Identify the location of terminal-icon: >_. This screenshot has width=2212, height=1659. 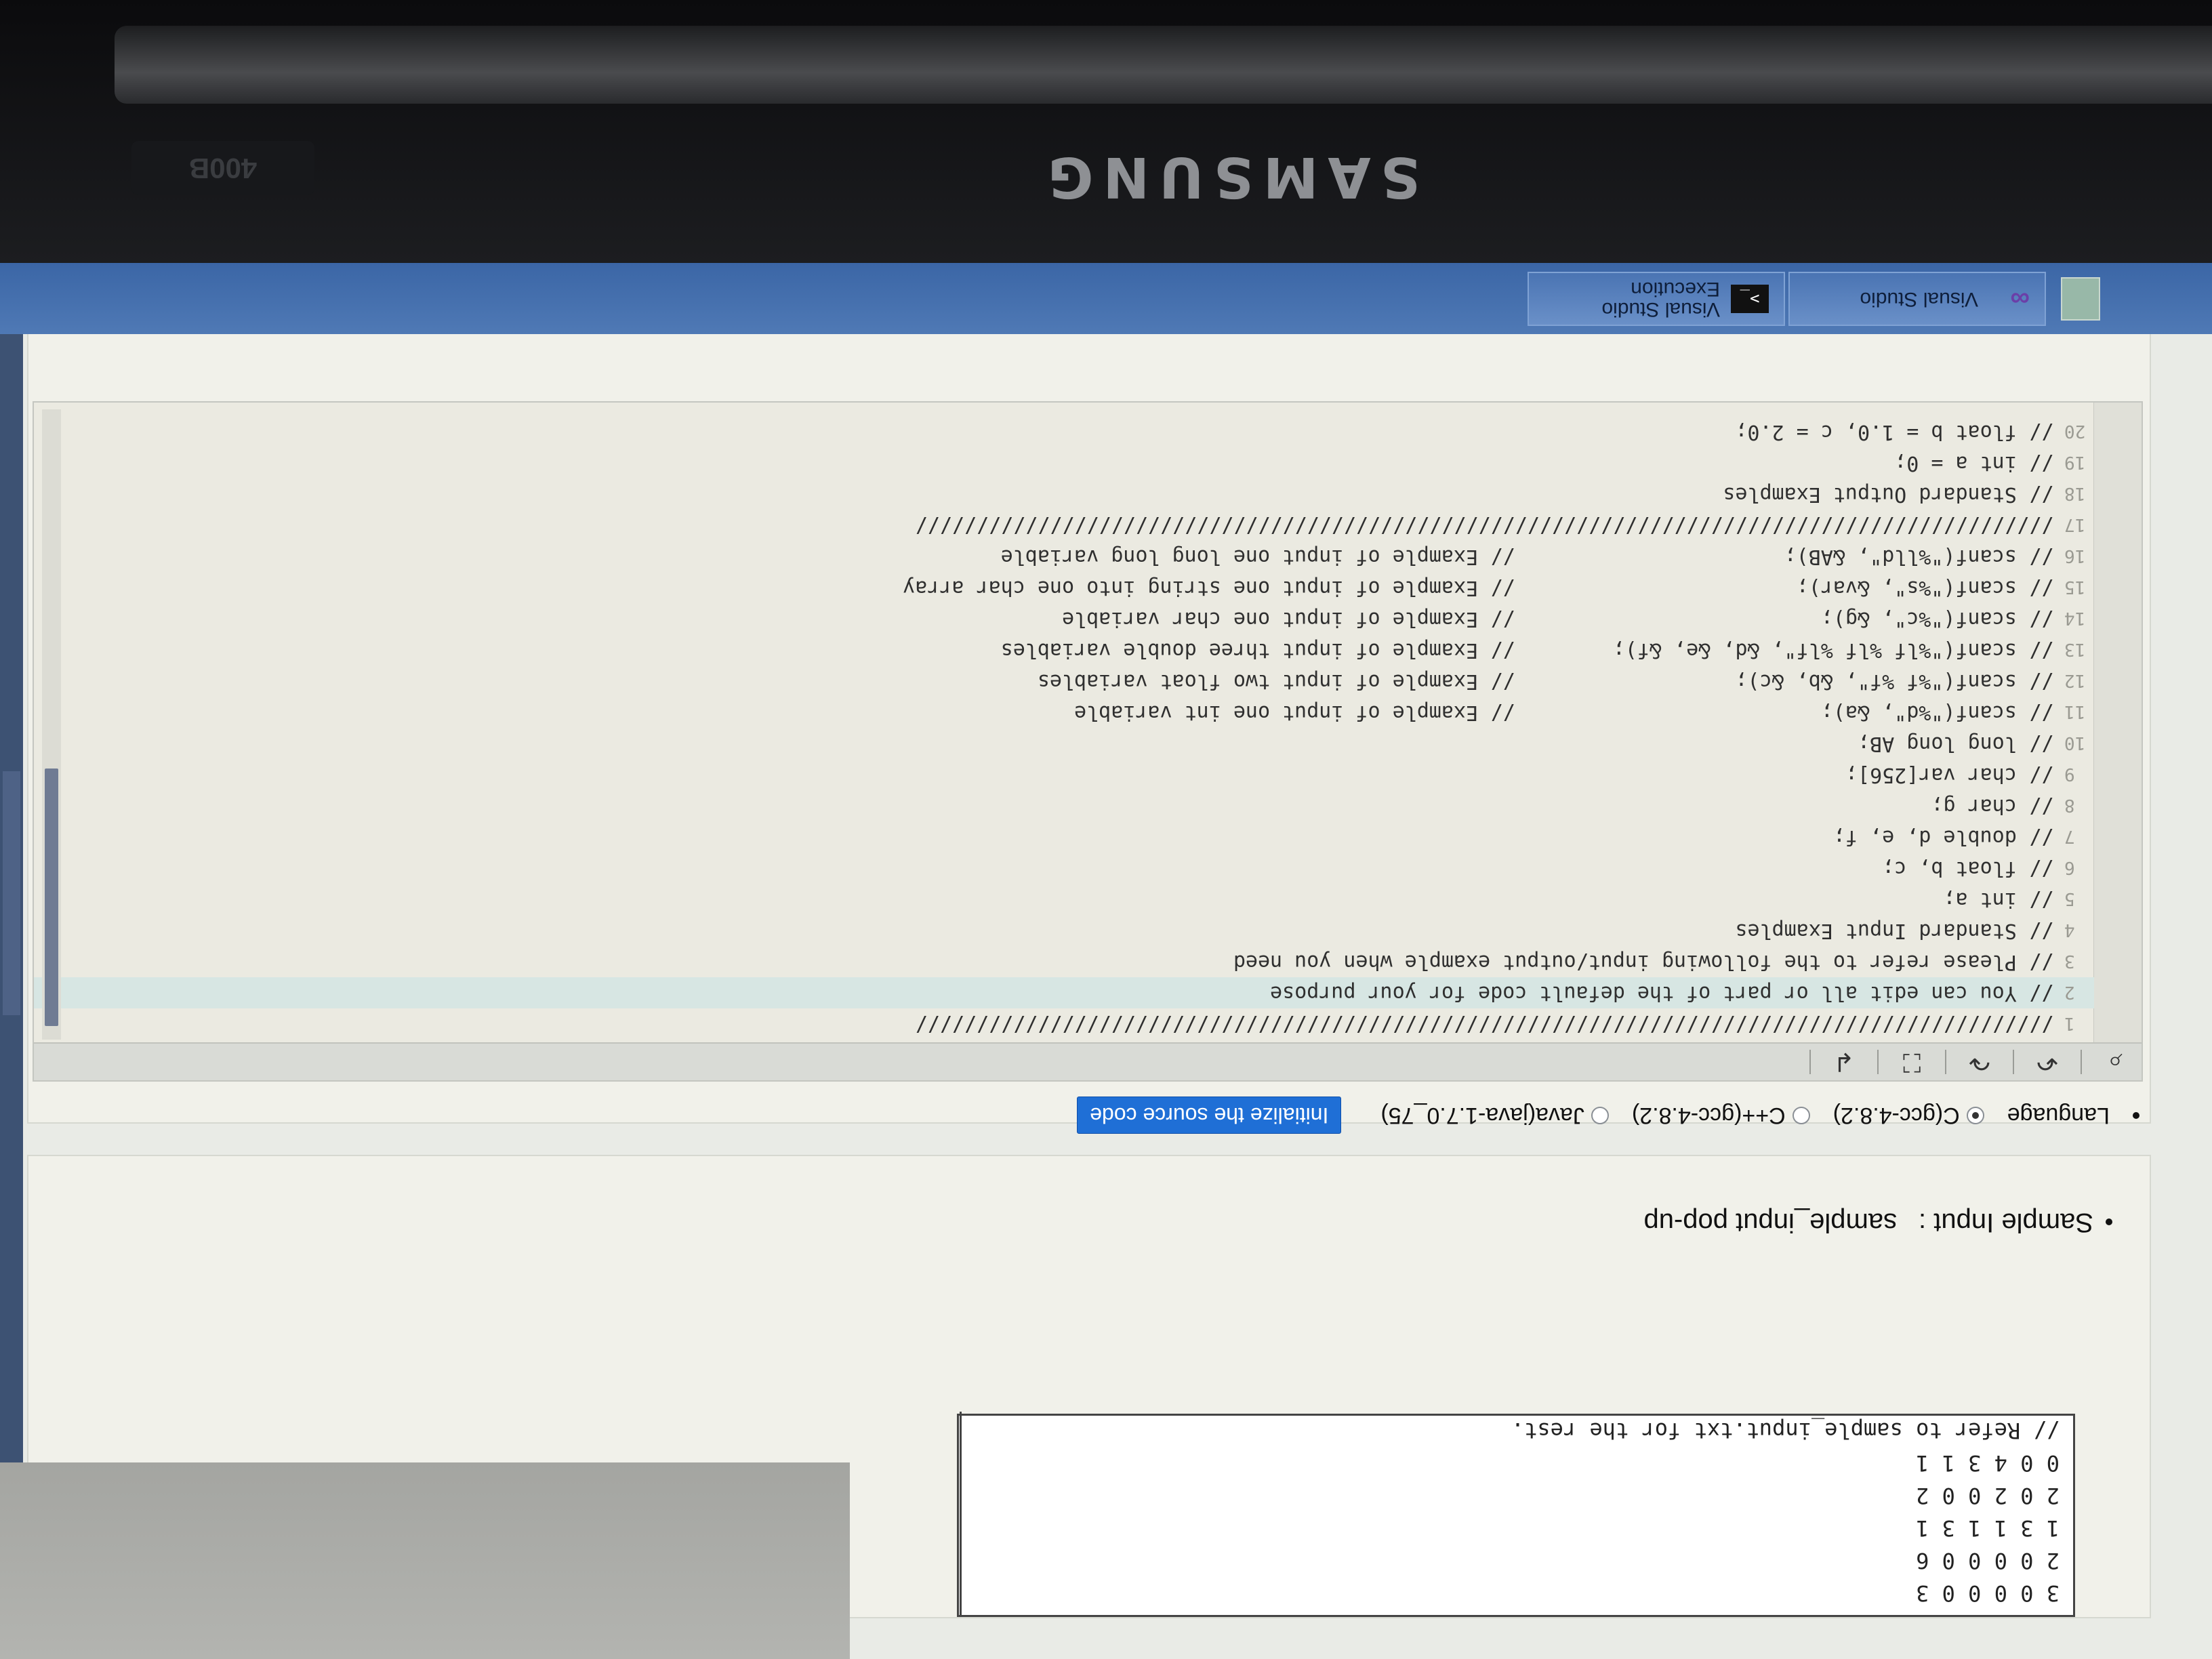
(1750, 299).